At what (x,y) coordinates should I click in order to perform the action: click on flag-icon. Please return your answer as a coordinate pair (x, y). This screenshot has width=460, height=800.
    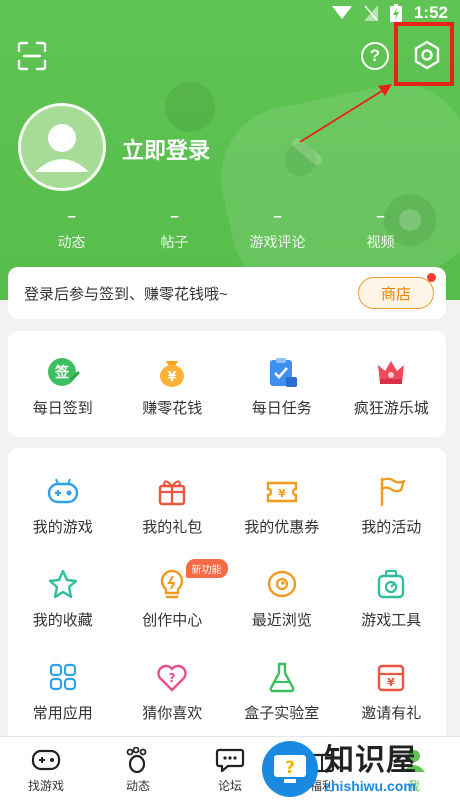
    Looking at the image, I should click on (391, 491).